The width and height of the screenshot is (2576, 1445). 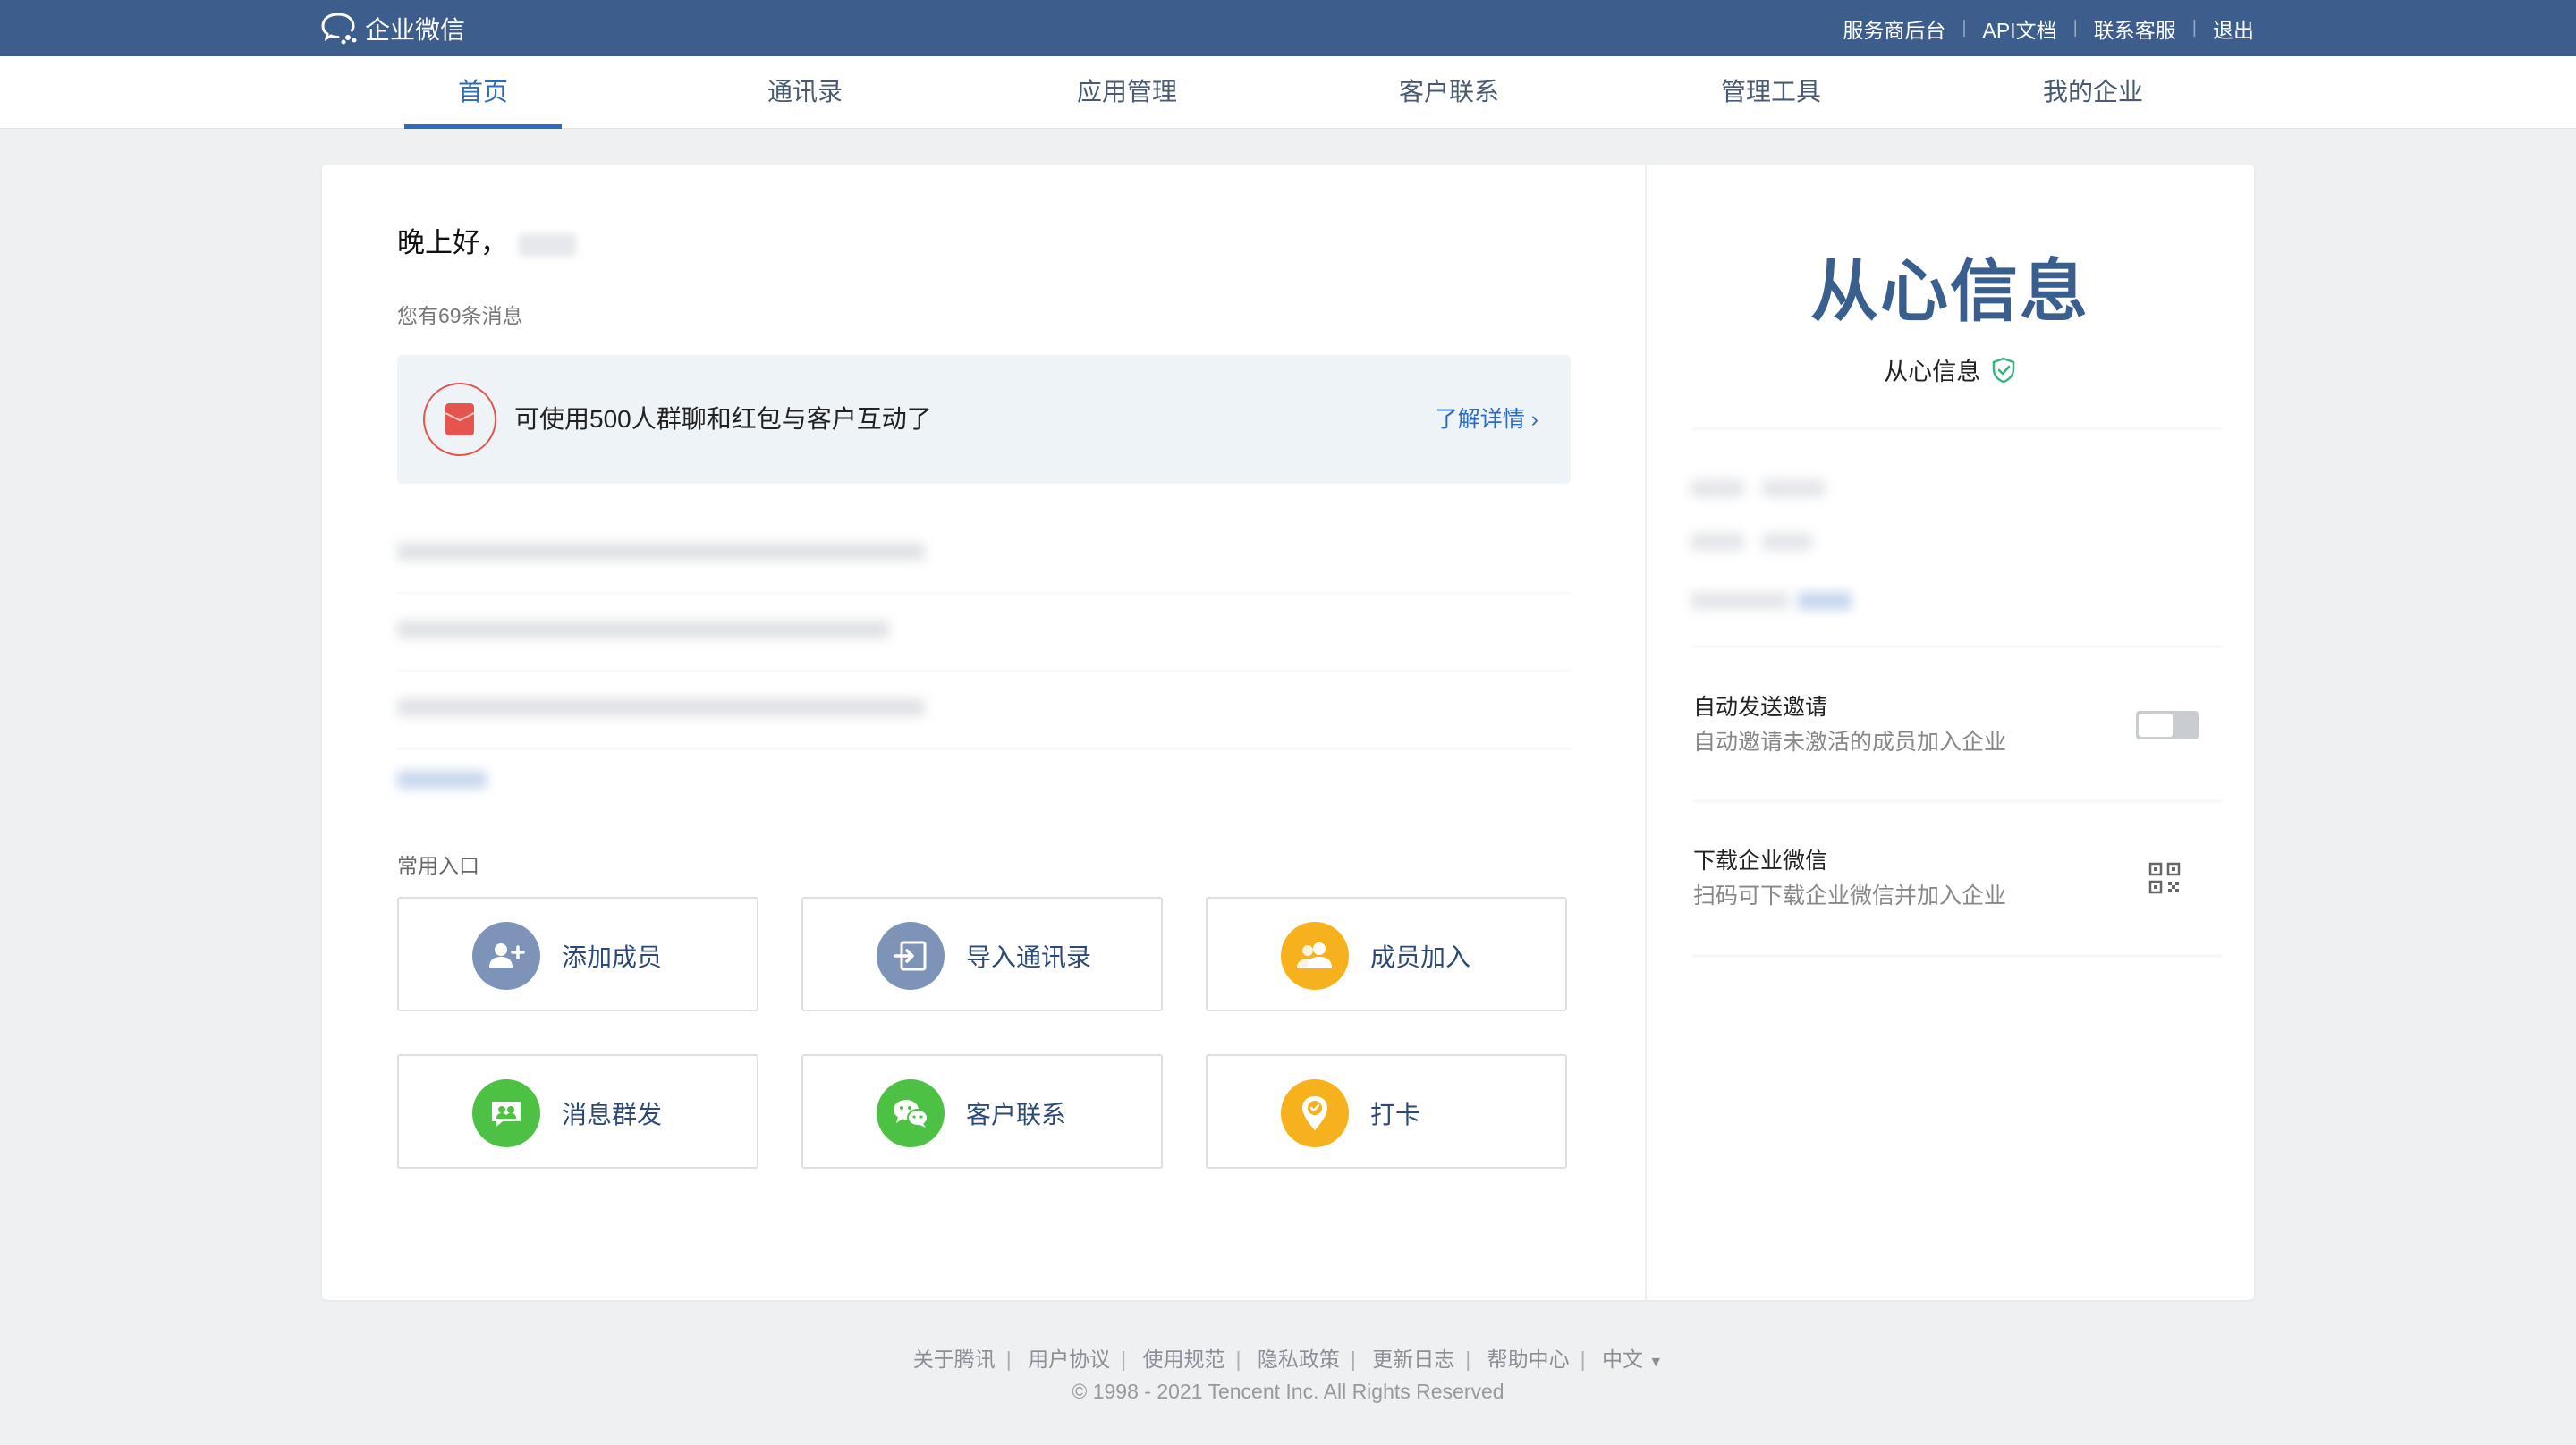 I want to click on learn-more-link: 了解详情 ›, so click(x=1487, y=417).